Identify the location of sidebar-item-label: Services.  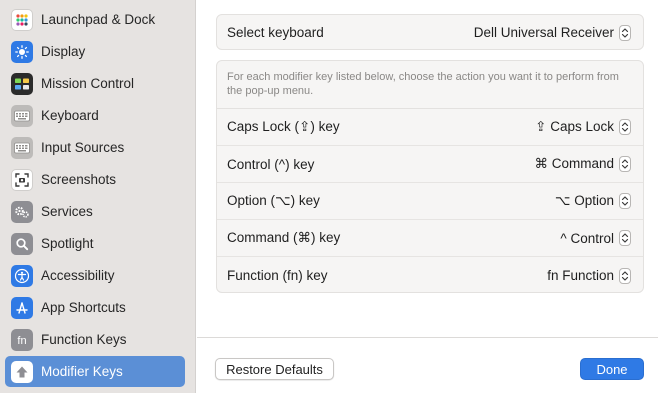
(67, 211).